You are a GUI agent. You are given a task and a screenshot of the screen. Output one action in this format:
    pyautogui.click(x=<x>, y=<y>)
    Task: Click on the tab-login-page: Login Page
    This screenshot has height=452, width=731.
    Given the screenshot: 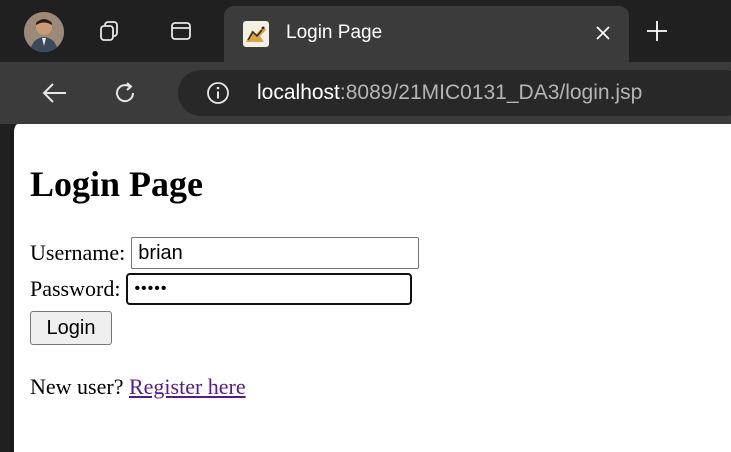 What is the action you would take?
    pyautogui.click(x=426, y=34)
    